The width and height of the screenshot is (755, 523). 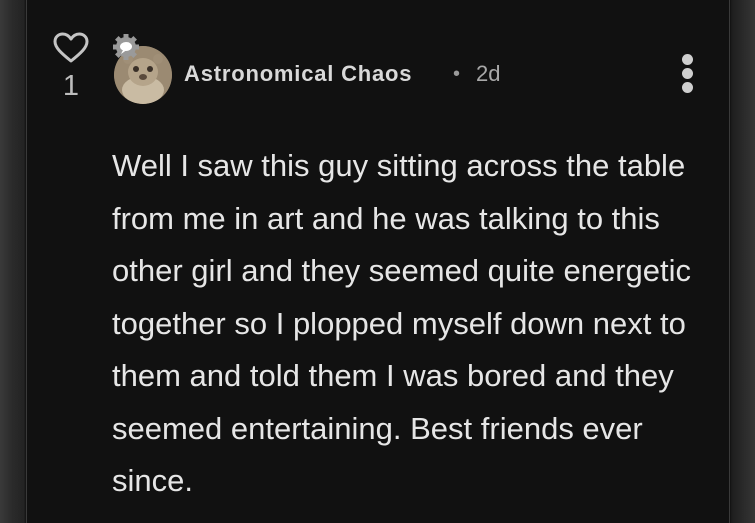 I want to click on gear-chat-badge-icon, so click(x=126, y=47).